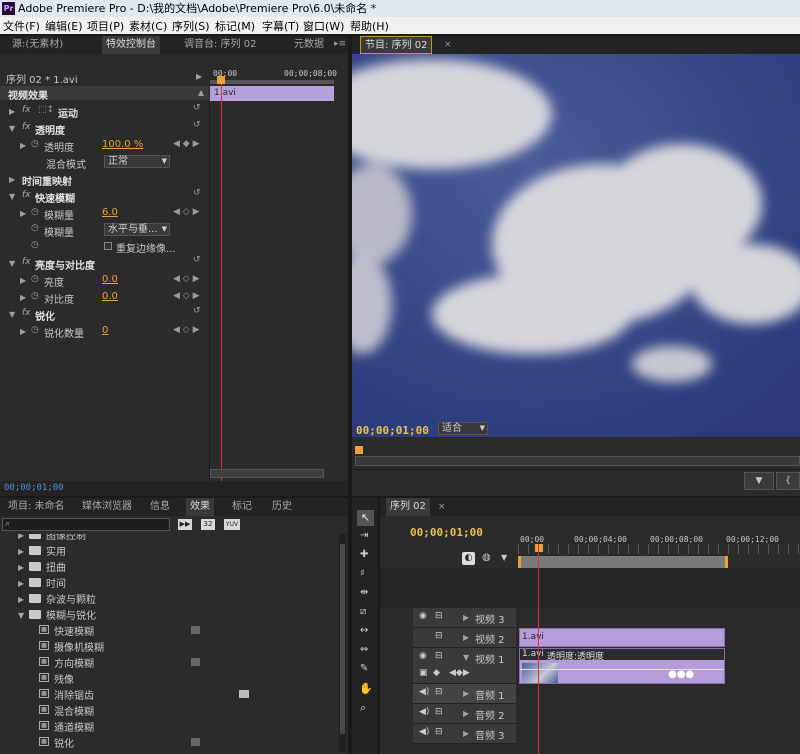 The image size is (800, 754). What do you see at coordinates (197, 108) in the screenshot?
I see `reset-motion-icon: ↺` at bounding box center [197, 108].